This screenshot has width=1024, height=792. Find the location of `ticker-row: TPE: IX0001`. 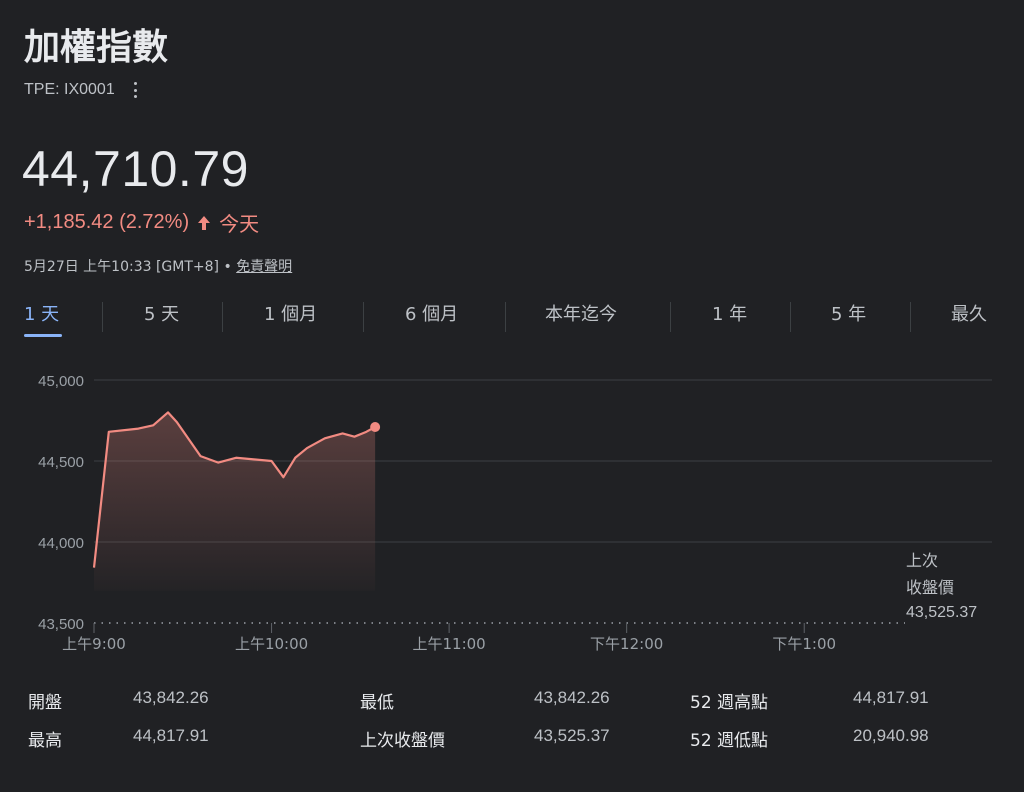

ticker-row: TPE: IX0001 is located at coordinates (82, 90).